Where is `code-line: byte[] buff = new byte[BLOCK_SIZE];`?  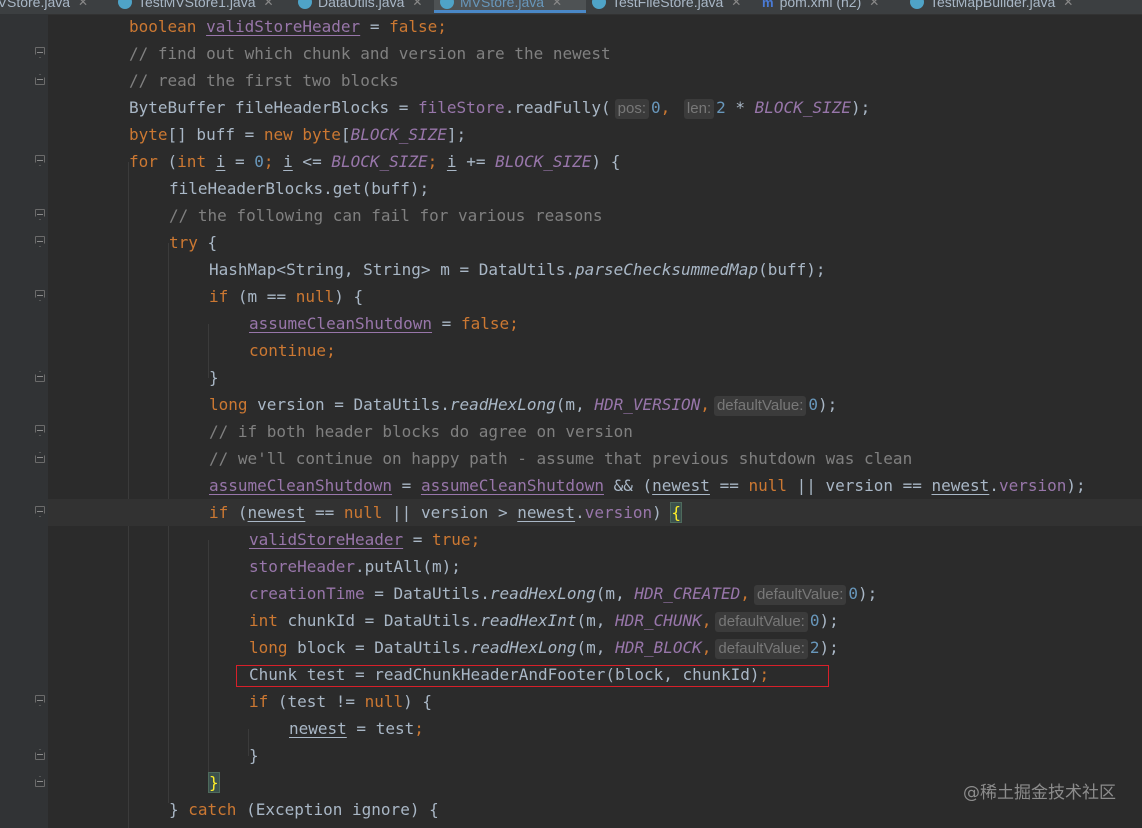
code-line: byte[] buff = new byte[BLOCK_SIZE]; is located at coordinates (298, 134).